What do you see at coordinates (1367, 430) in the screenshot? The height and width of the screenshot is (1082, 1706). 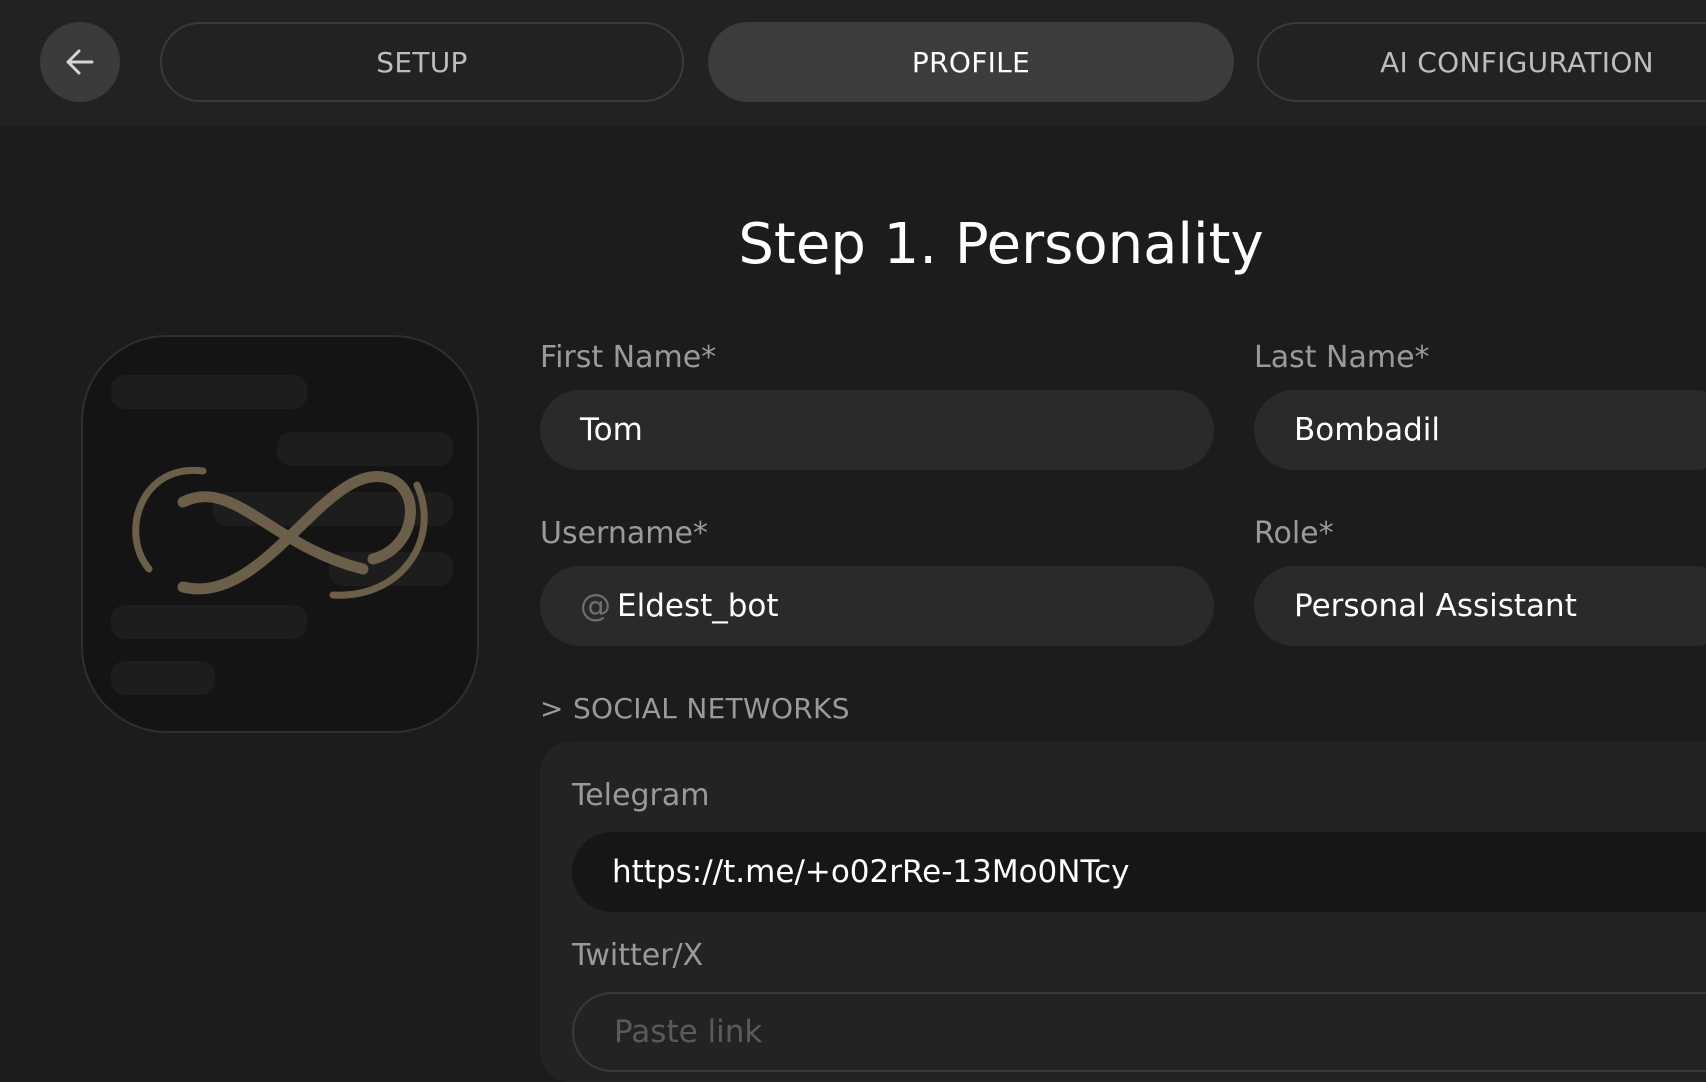 I see `last-name-value: Bombadil` at bounding box center [1367, 430].